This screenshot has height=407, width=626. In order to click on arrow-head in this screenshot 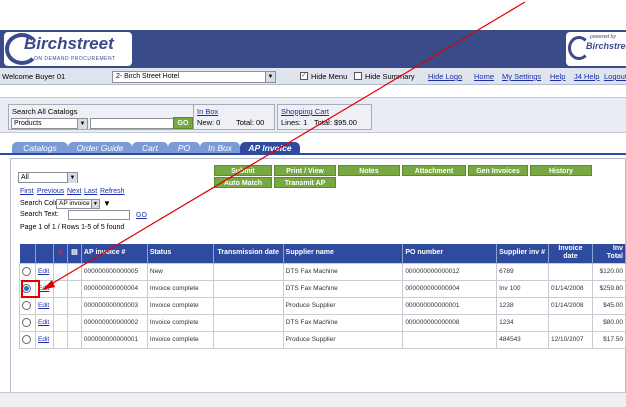, I will do `click(48, 285)`.